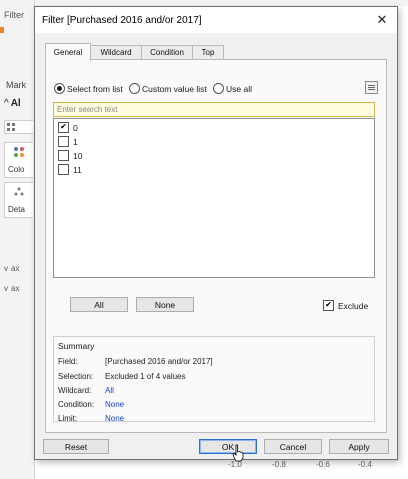 This screenshot has height=479, width=408. I want to click on measure-row-1: v ax, so click(11, 268).